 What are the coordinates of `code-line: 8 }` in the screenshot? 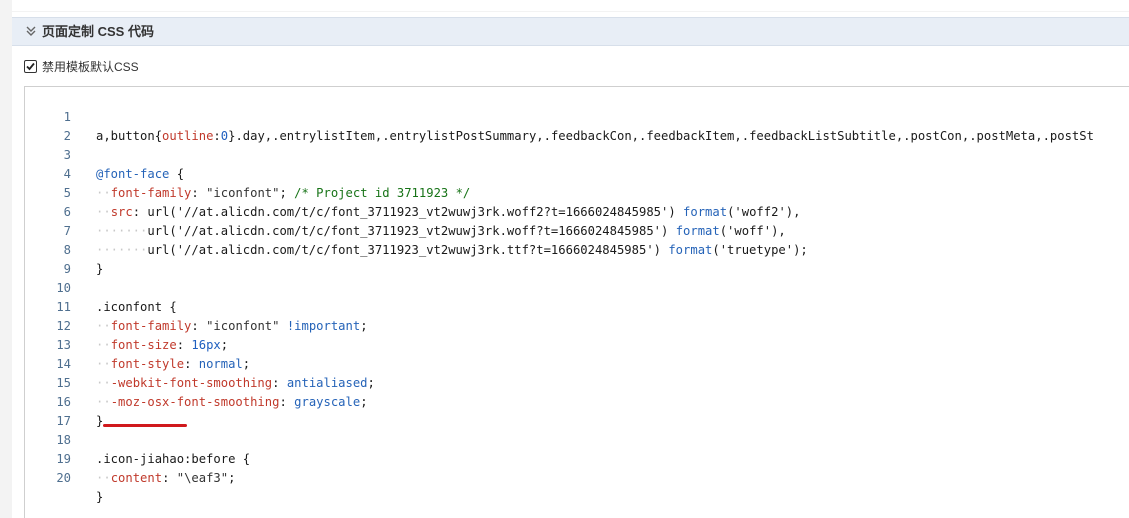 It's located at (577, 249).